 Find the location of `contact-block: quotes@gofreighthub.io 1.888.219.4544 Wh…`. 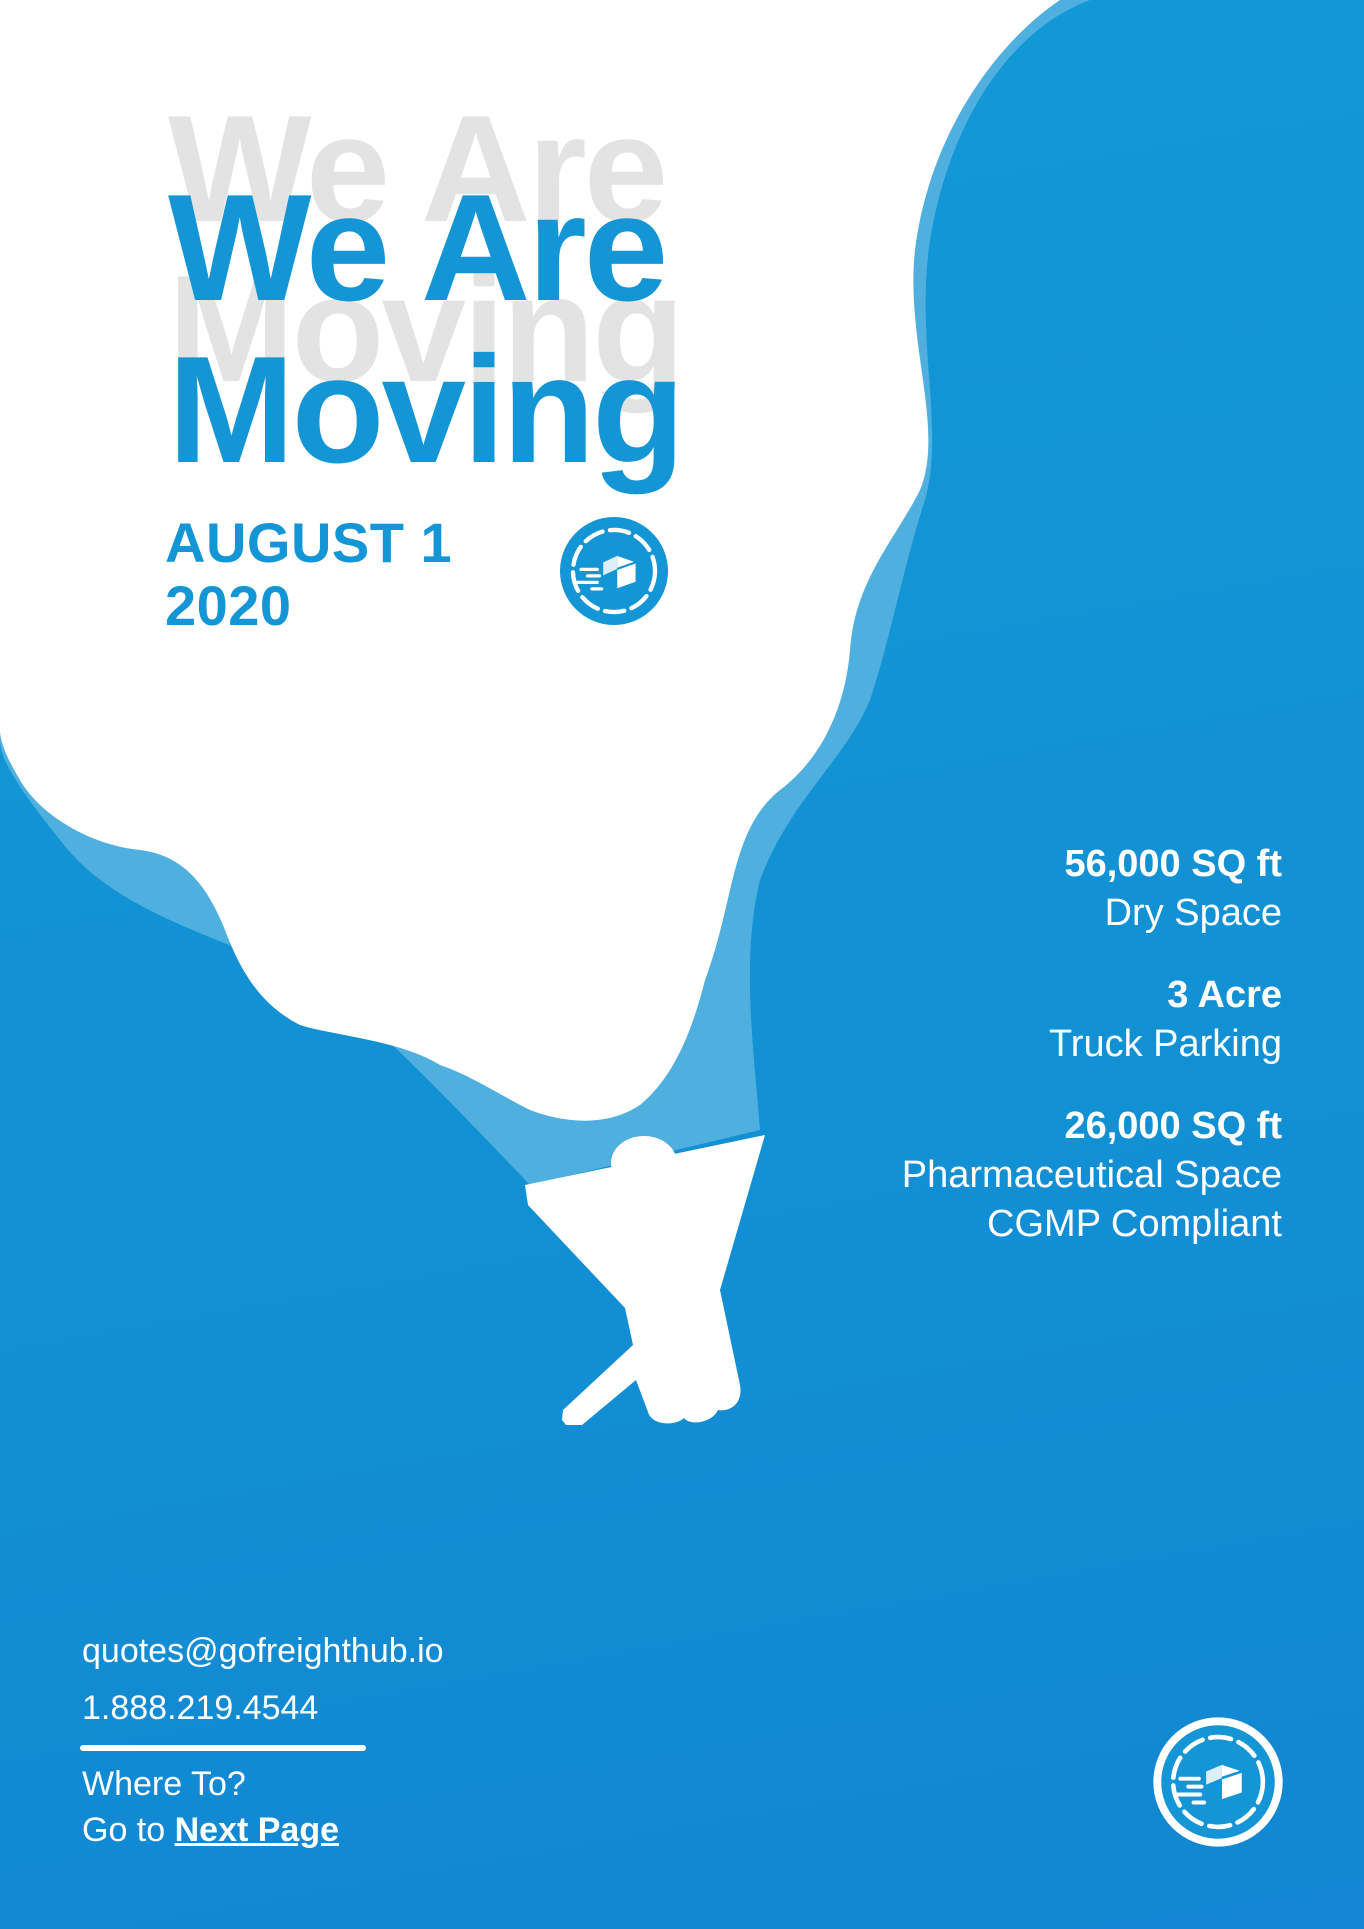

contact-block: quotes@gofreighthub.io 1.888.219.4544 Wh… is located at coordinates (262, 1738).